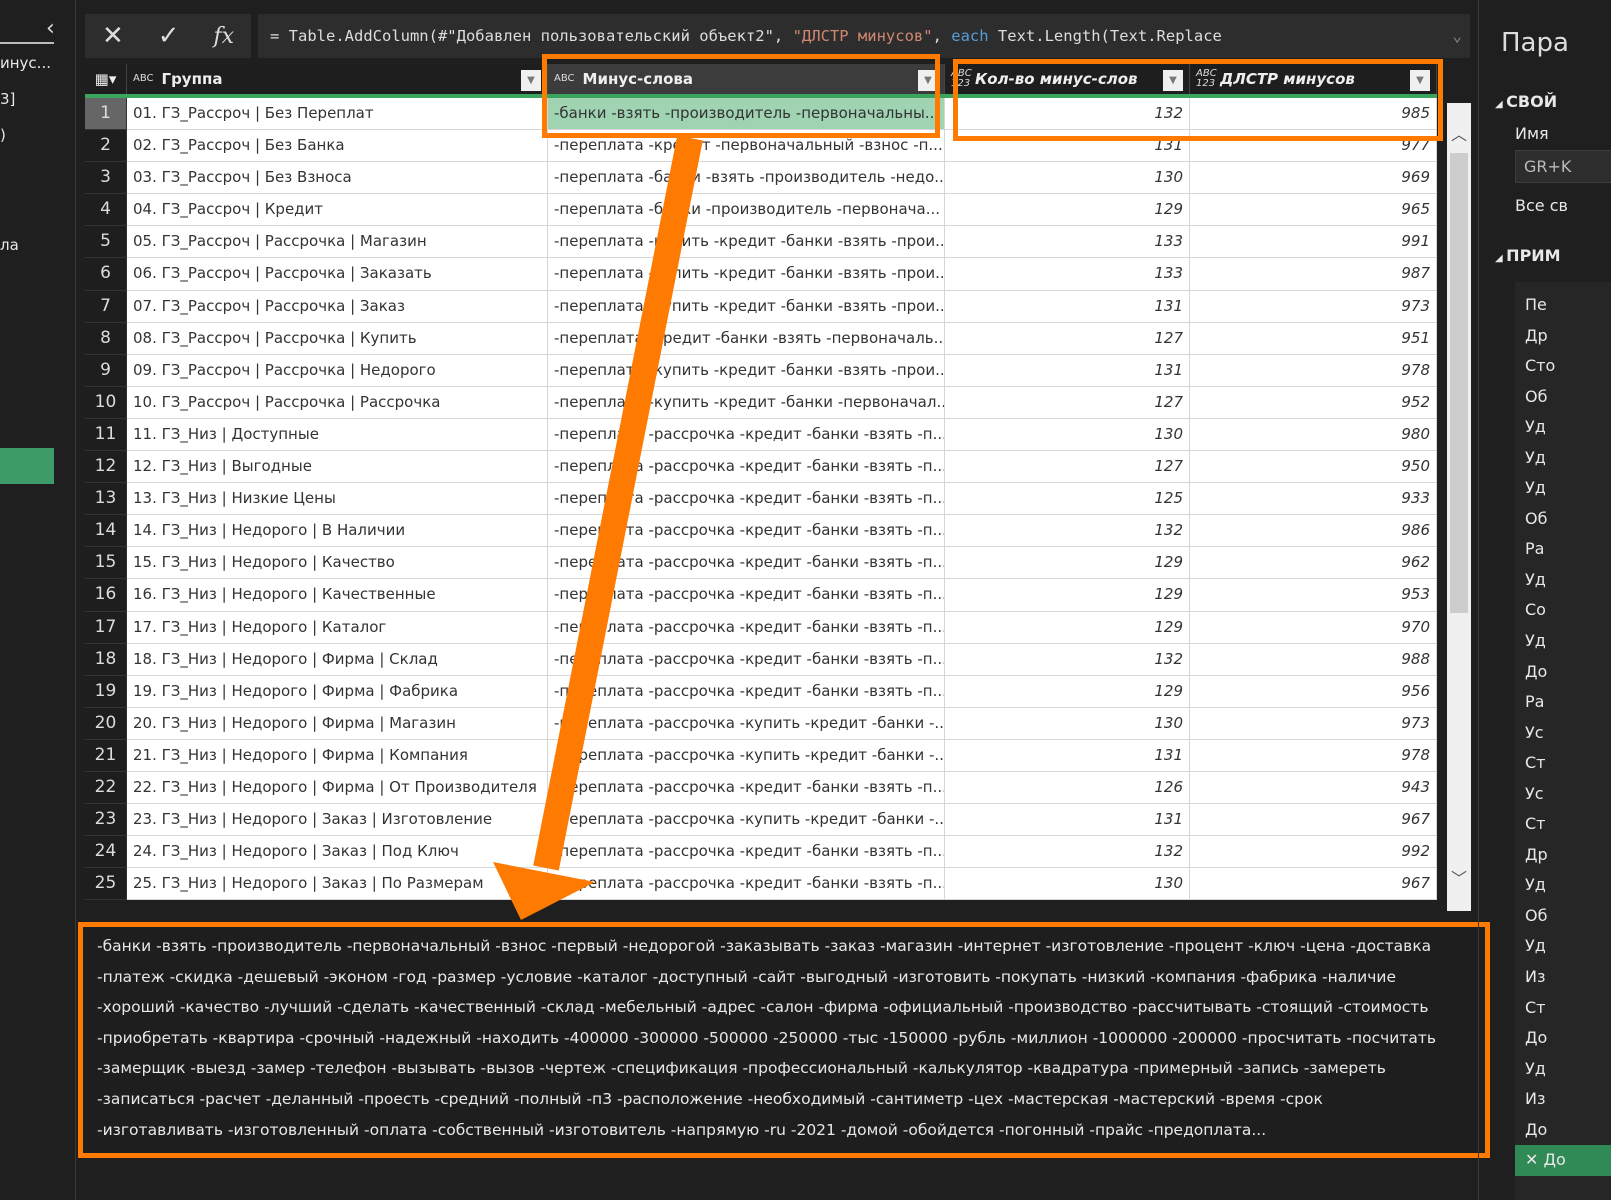  What do you see at coordinates (106, 467) in the screenshot?
I see `row-number: 12` at bounding box center [106, 467].